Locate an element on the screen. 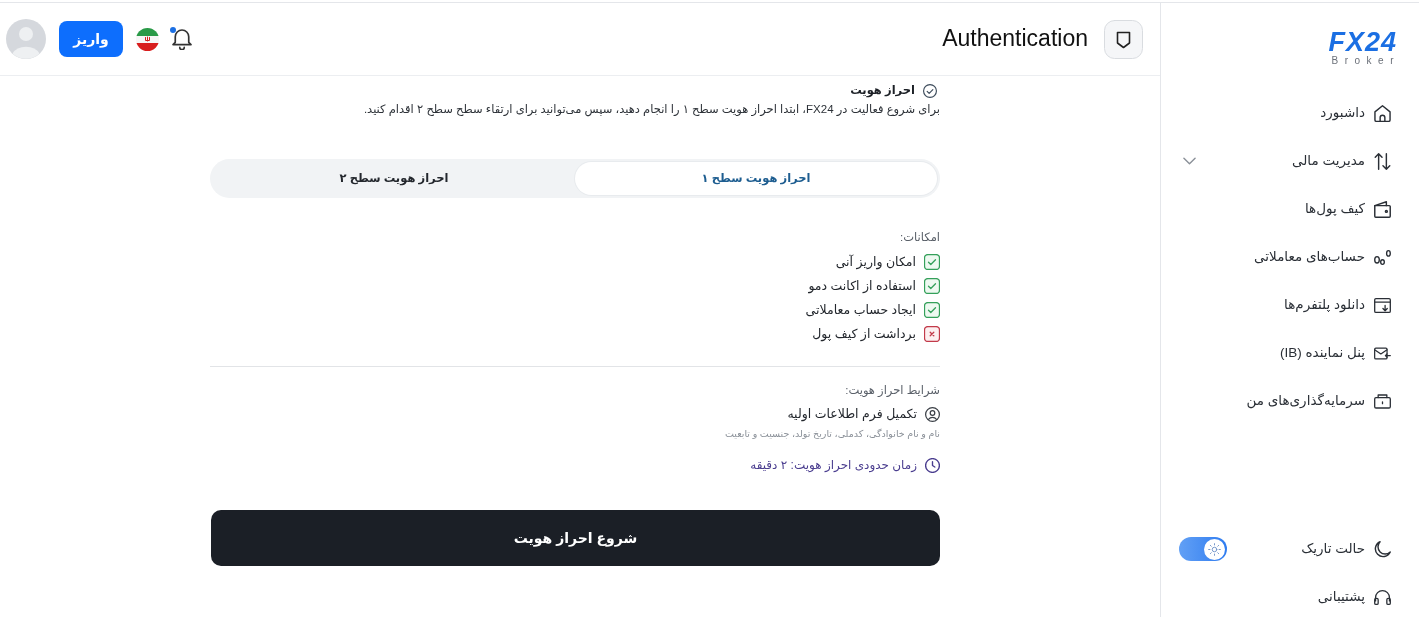 This screenshot has width=1419, height=617. sidebar-item: دانلود پلتفرم‌ها is located at coordinates (1290, 305).